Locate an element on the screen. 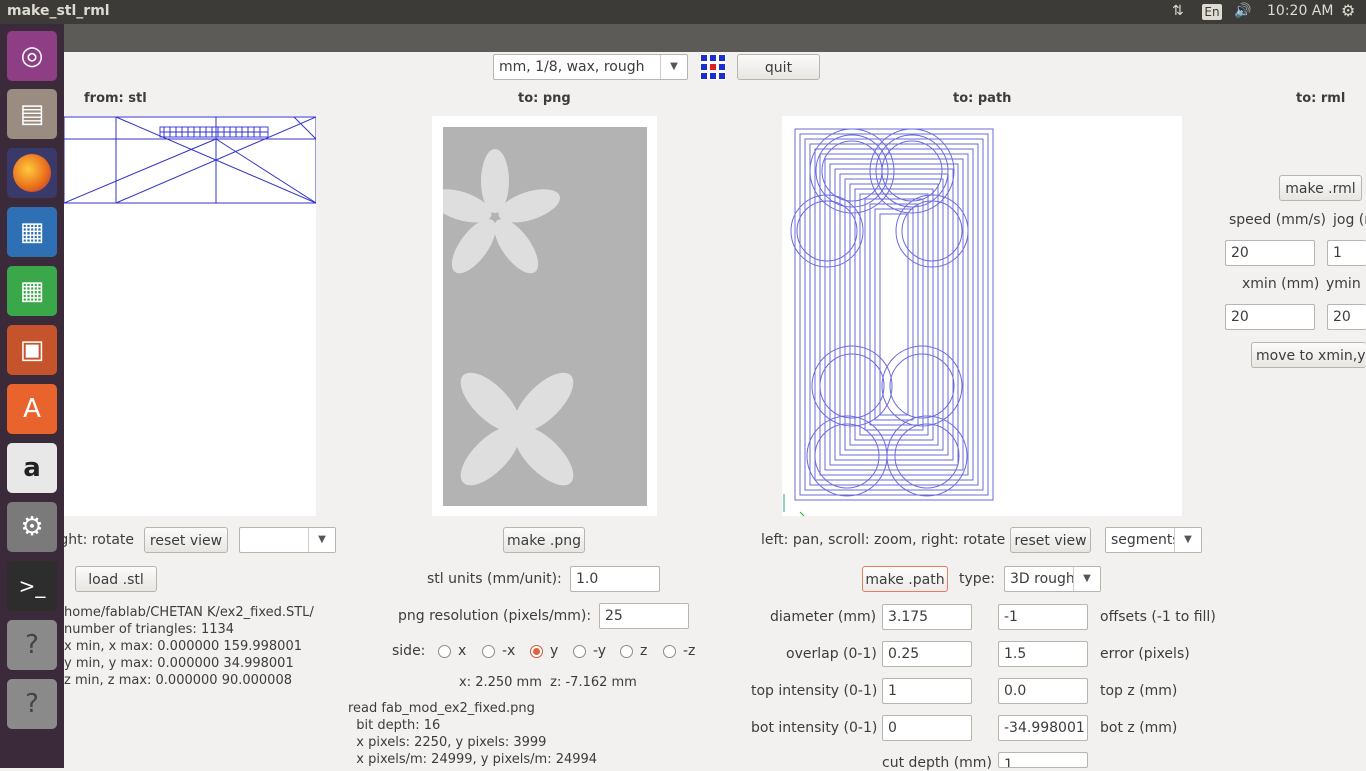 The height and width of the screenshot is (771, 1366). quit-button: quit is located at coordinates (778, 67).